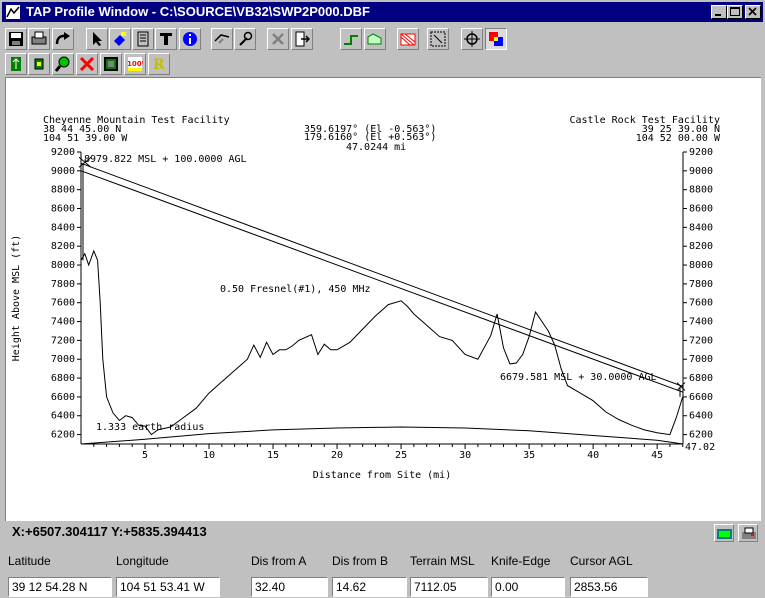 Image resolution: width=765 pixels, height=598 pixels. What do you see at coordinates (472, 39) in the screenshot?
I see `crosshair-button` at bounding box center [472, 39].